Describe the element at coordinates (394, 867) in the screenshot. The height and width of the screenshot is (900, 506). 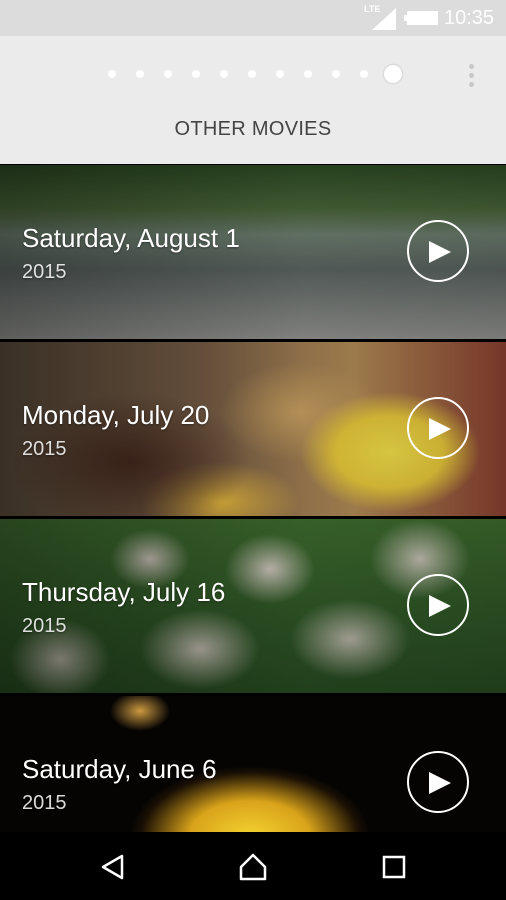
I see `recents-icon` at that location.